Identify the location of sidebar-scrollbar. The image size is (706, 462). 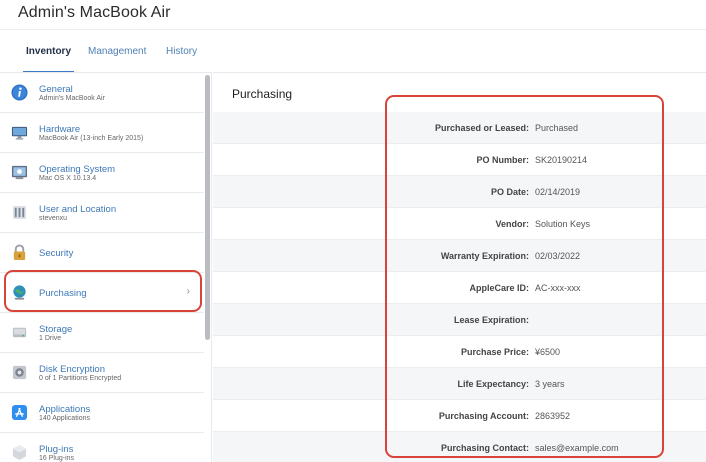
(207, 207).